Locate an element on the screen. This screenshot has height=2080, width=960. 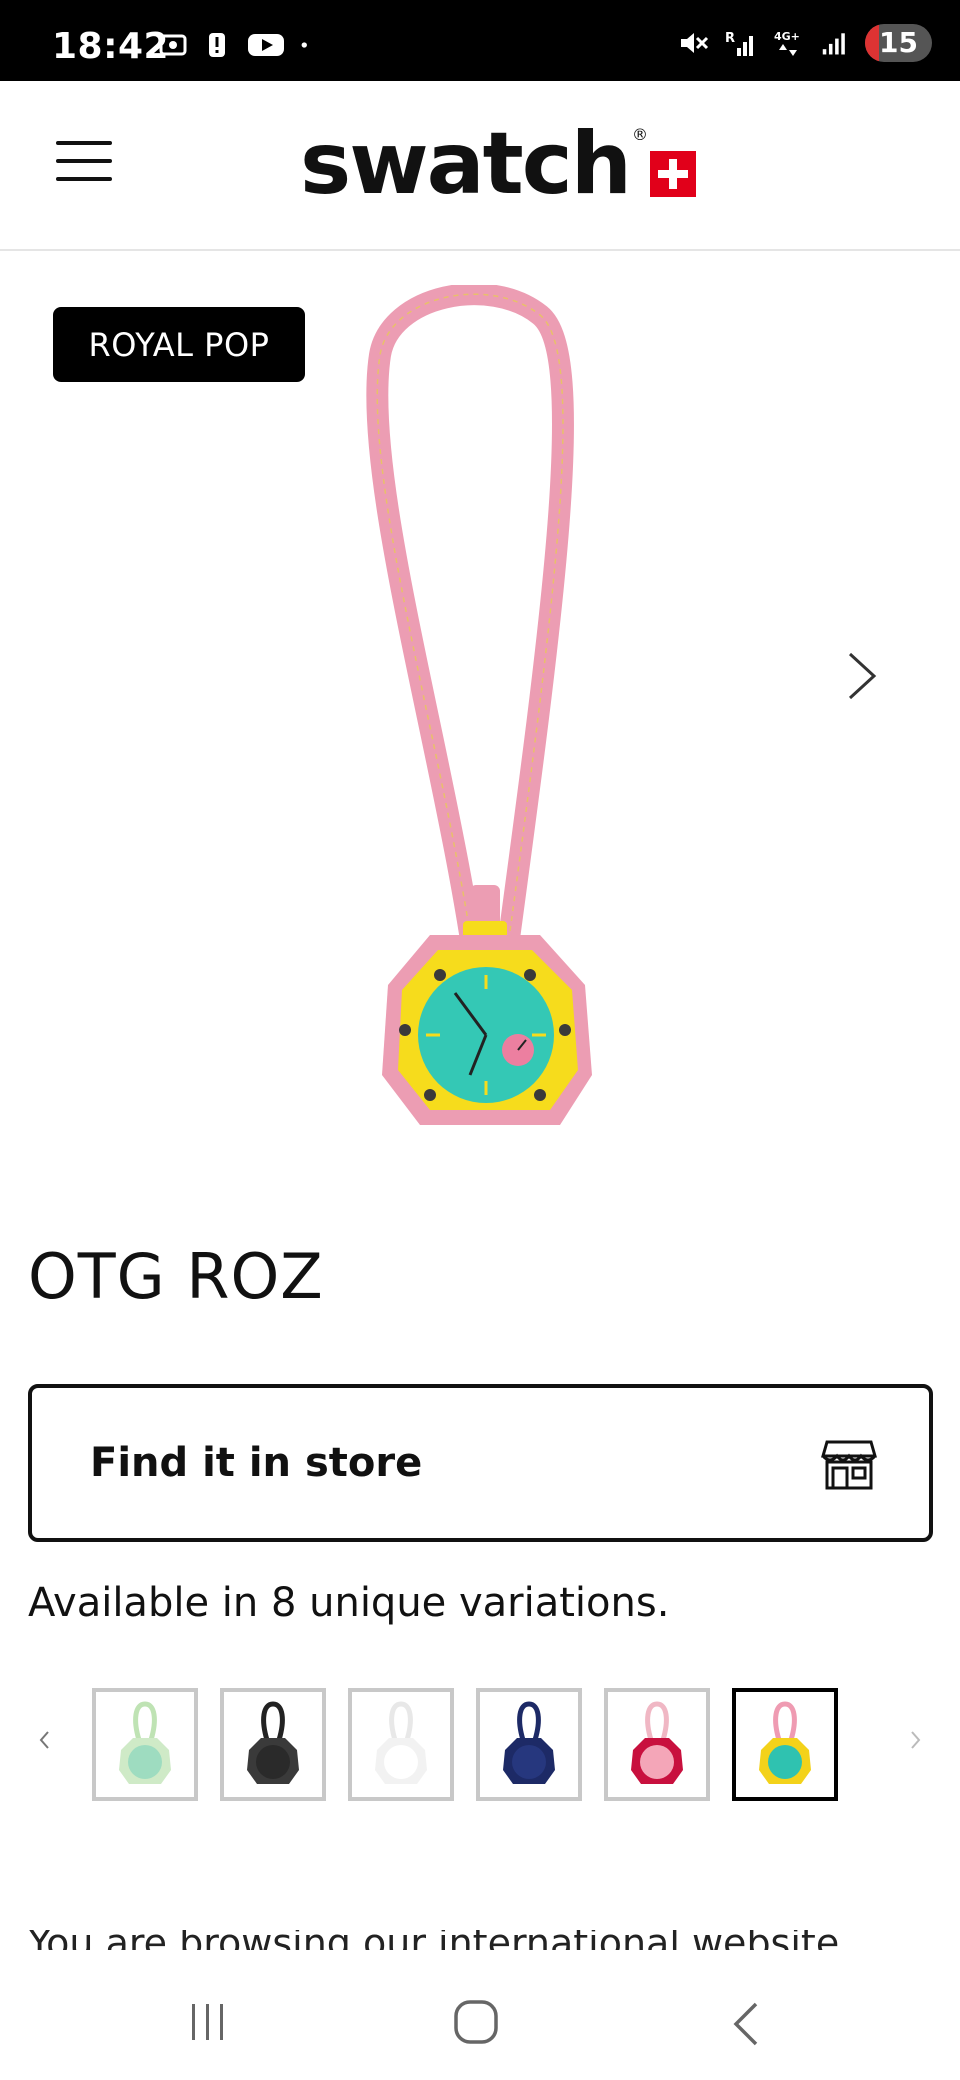
battery-level: 15 is located at coordinates (898, 42).